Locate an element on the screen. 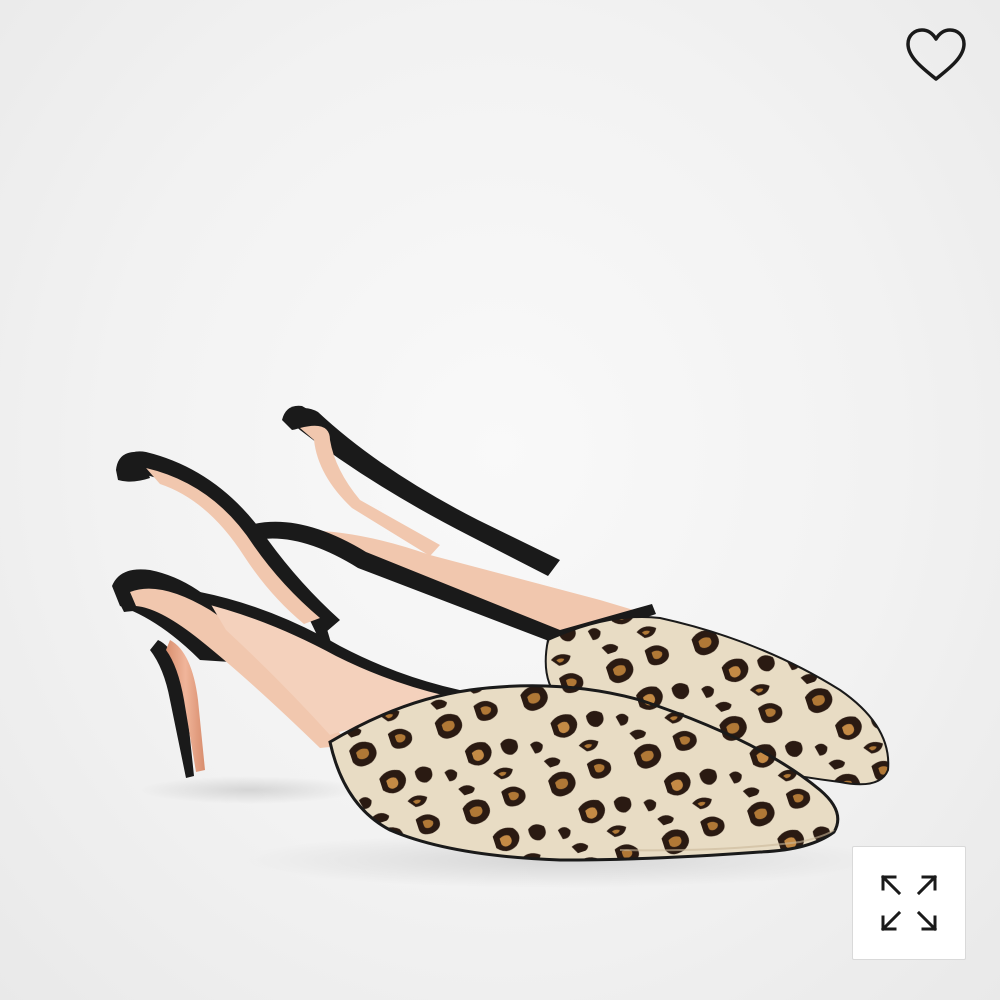 This screenshot has width=1000, height=1000. heart-outline-icon is located at coordinates (936, 54).